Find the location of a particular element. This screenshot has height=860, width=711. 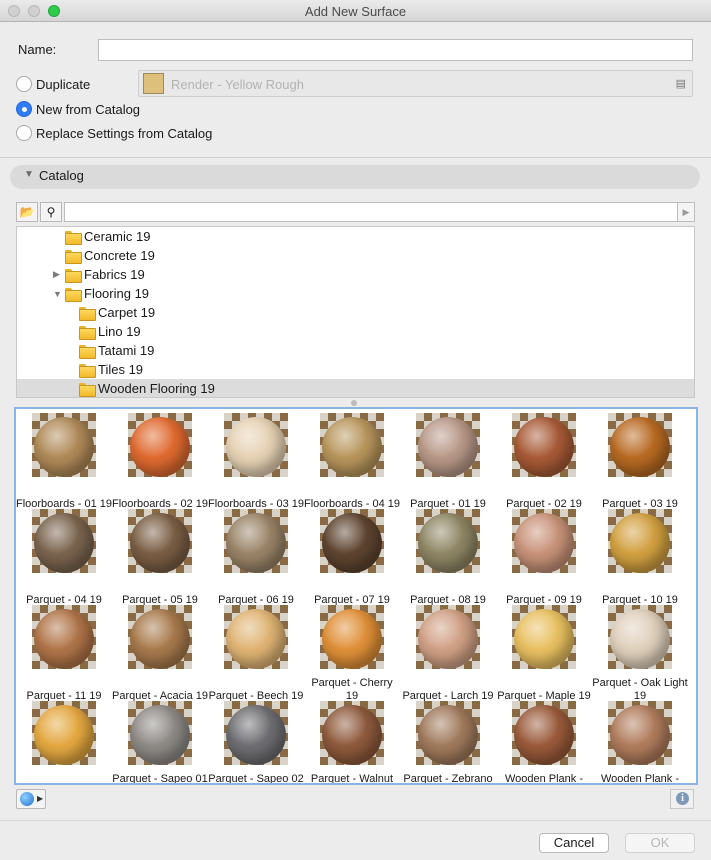

material-item: Parquet - 06 19 is located at coordinates (256, 557).